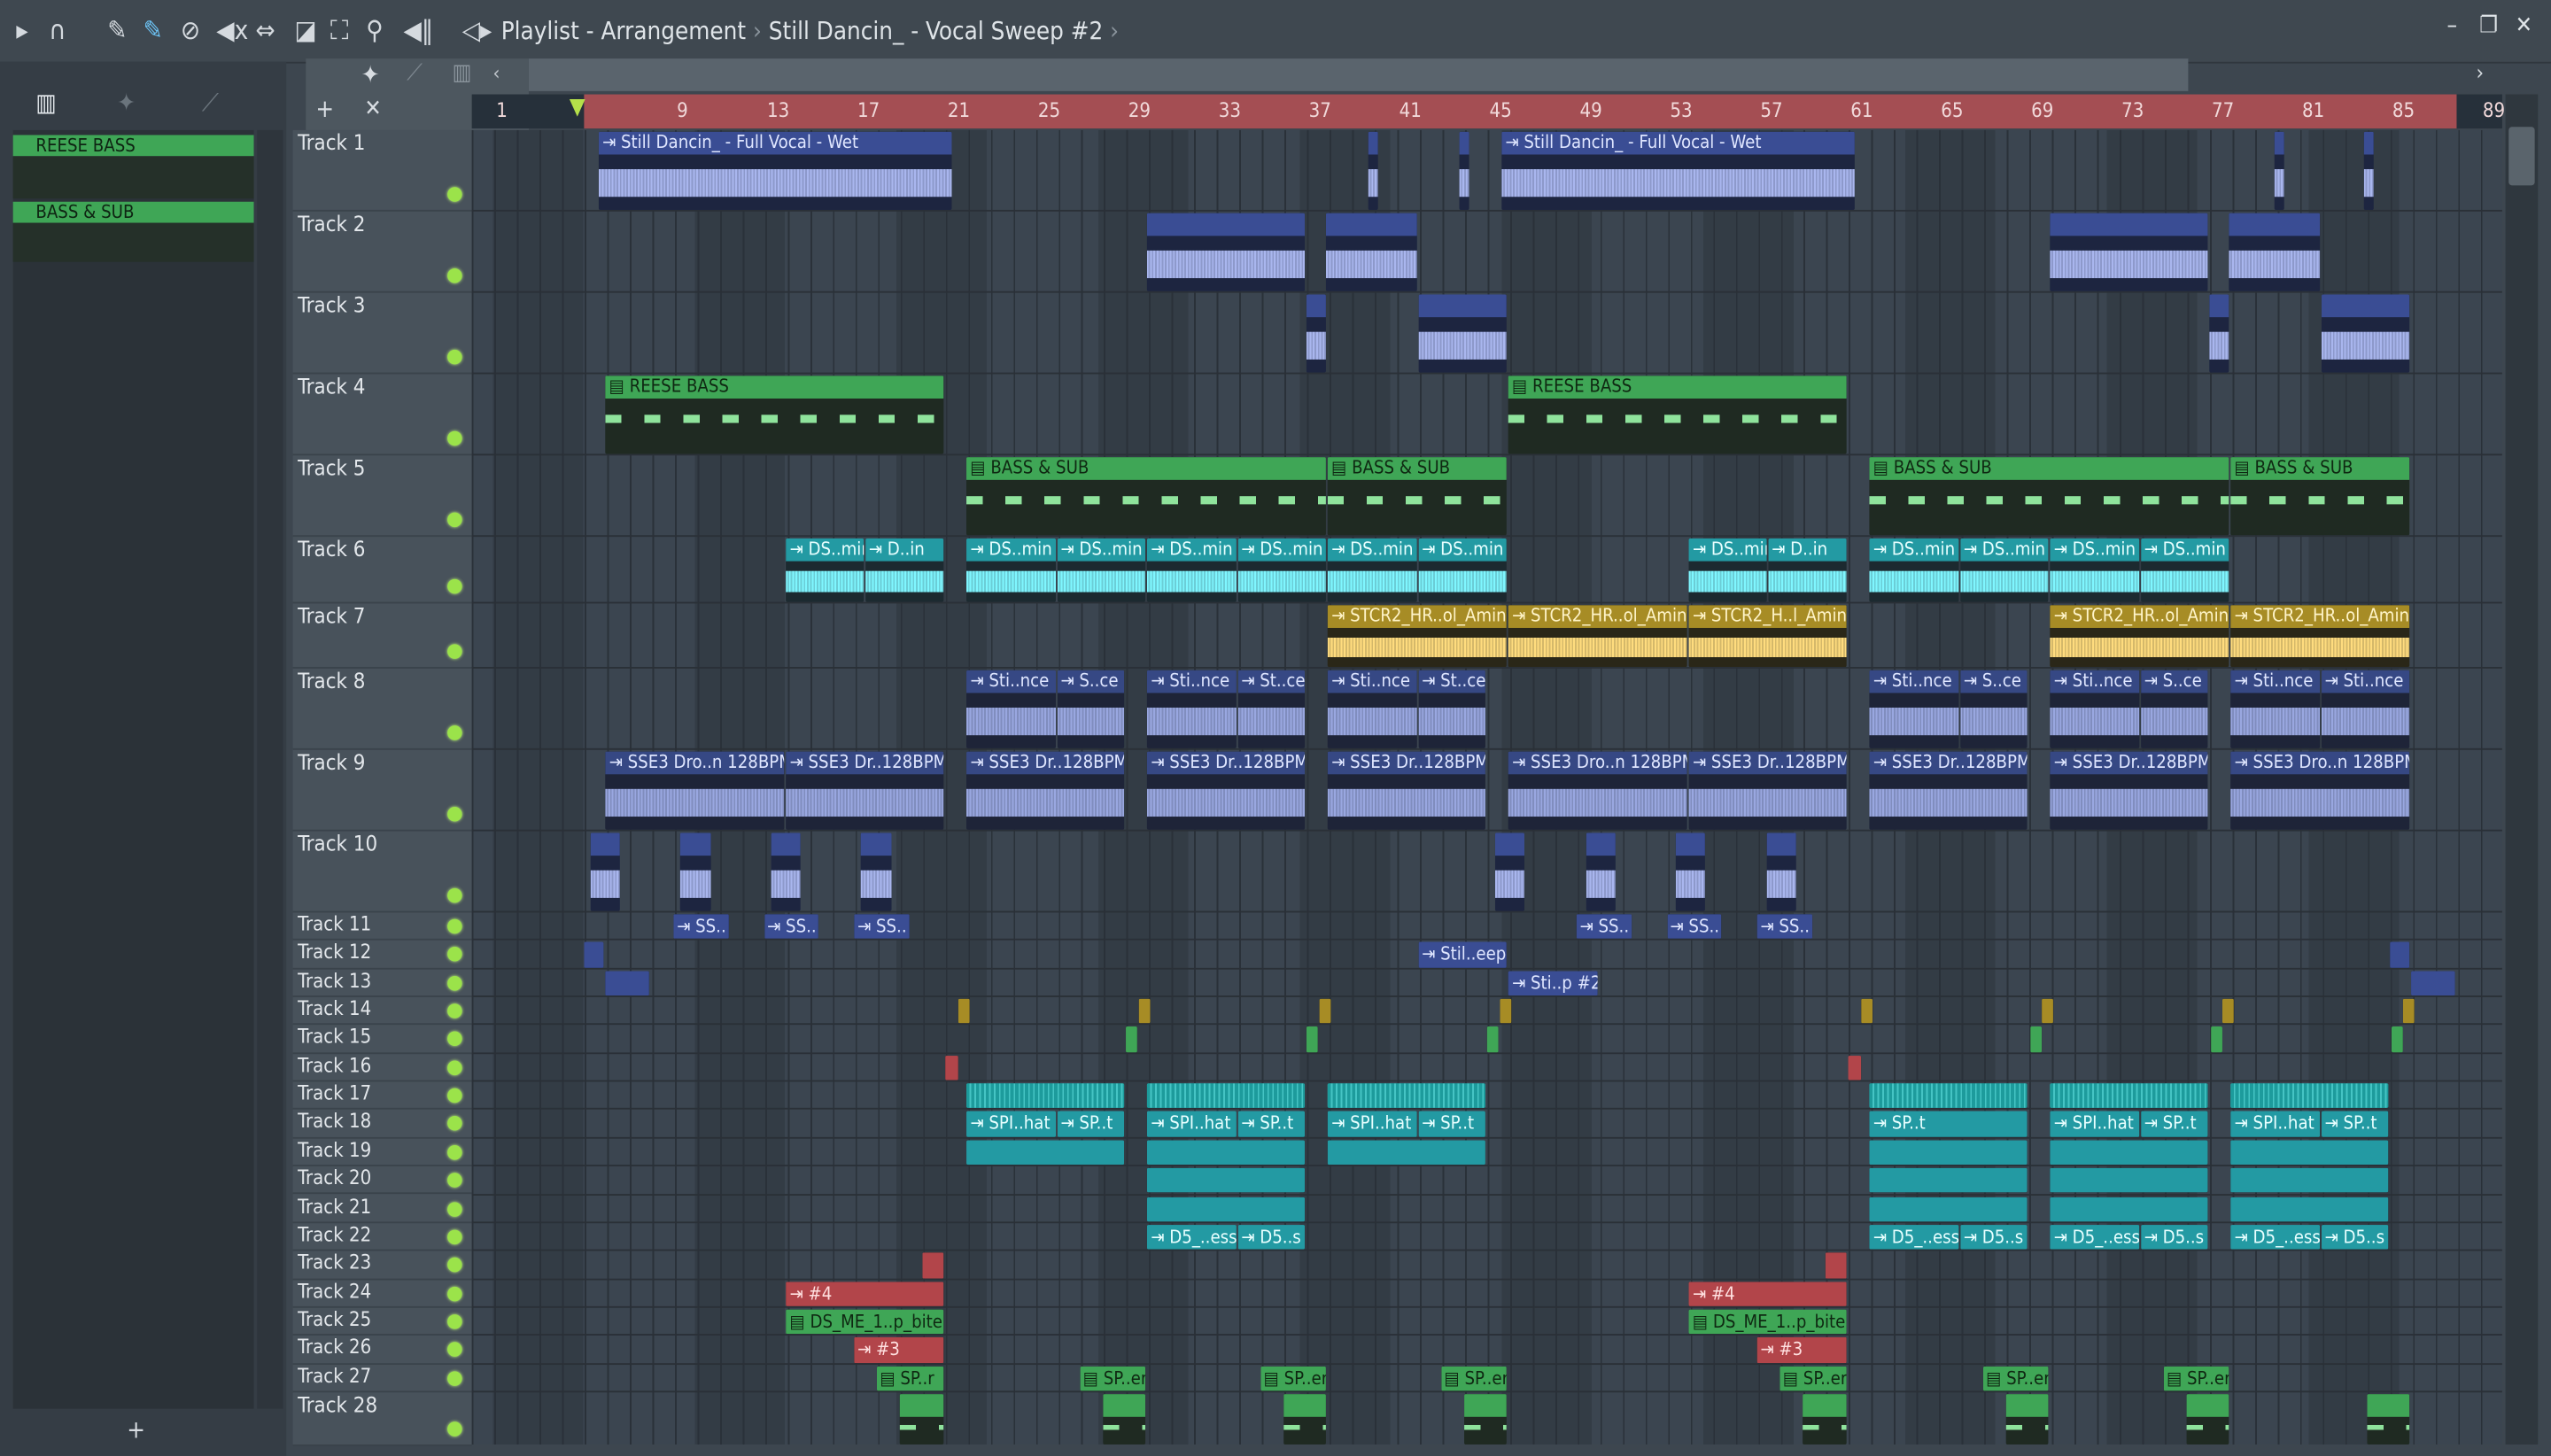 This screenshot has height=1456, width=2551. I want to click on playhead-marker-icon: ▼, so click(578, 108).